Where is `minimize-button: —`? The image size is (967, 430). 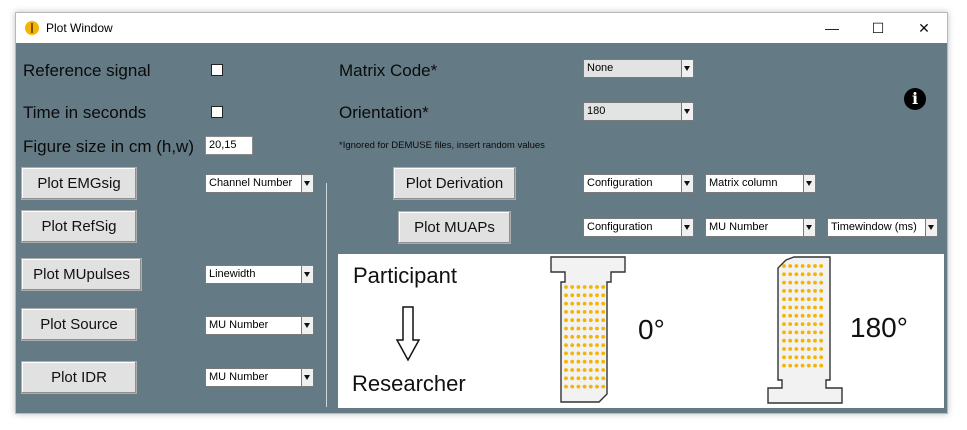
minimize-button: — is located at coordinates (832, 28).